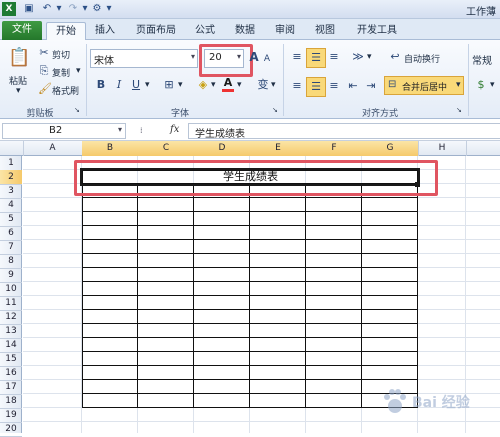 The height and width of the screenshot is (437, 500). I want to click on tab-data: 数据, so click(245, 31).